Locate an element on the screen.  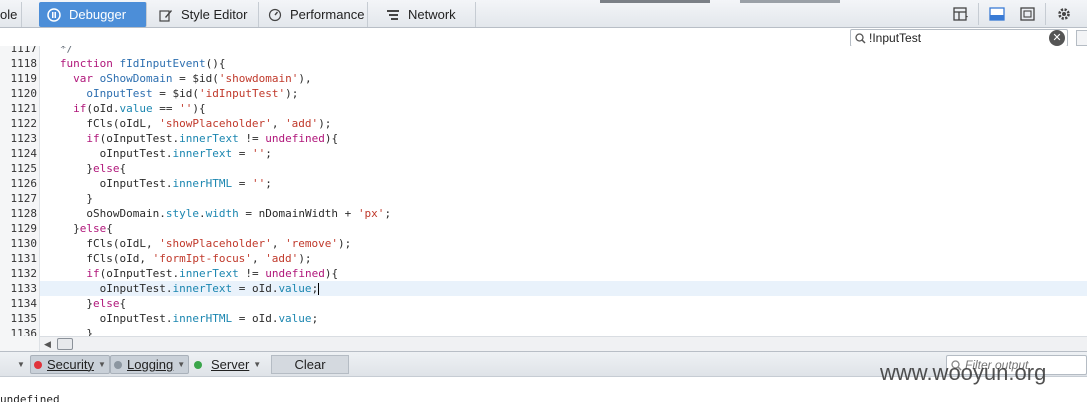
code-token: innerHTML is located at coordinates (202, 183).